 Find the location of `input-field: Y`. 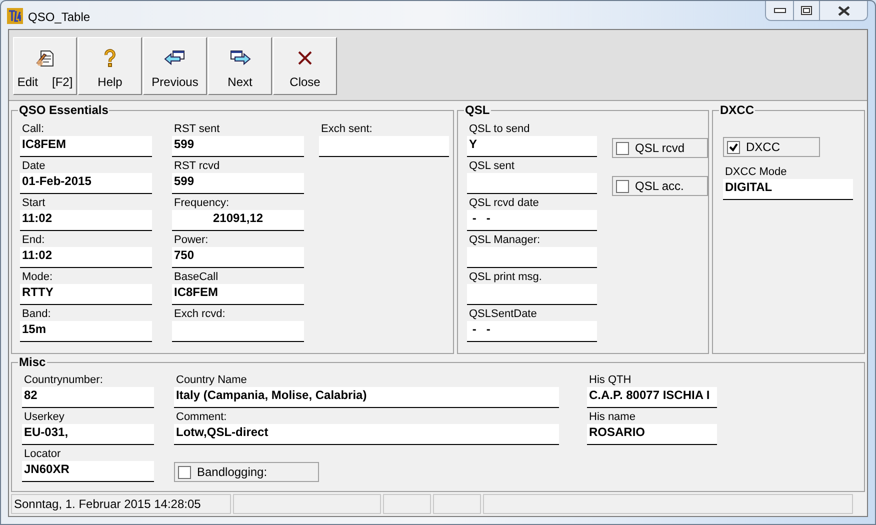

input-field: Y is located at coordinates (531, 146).